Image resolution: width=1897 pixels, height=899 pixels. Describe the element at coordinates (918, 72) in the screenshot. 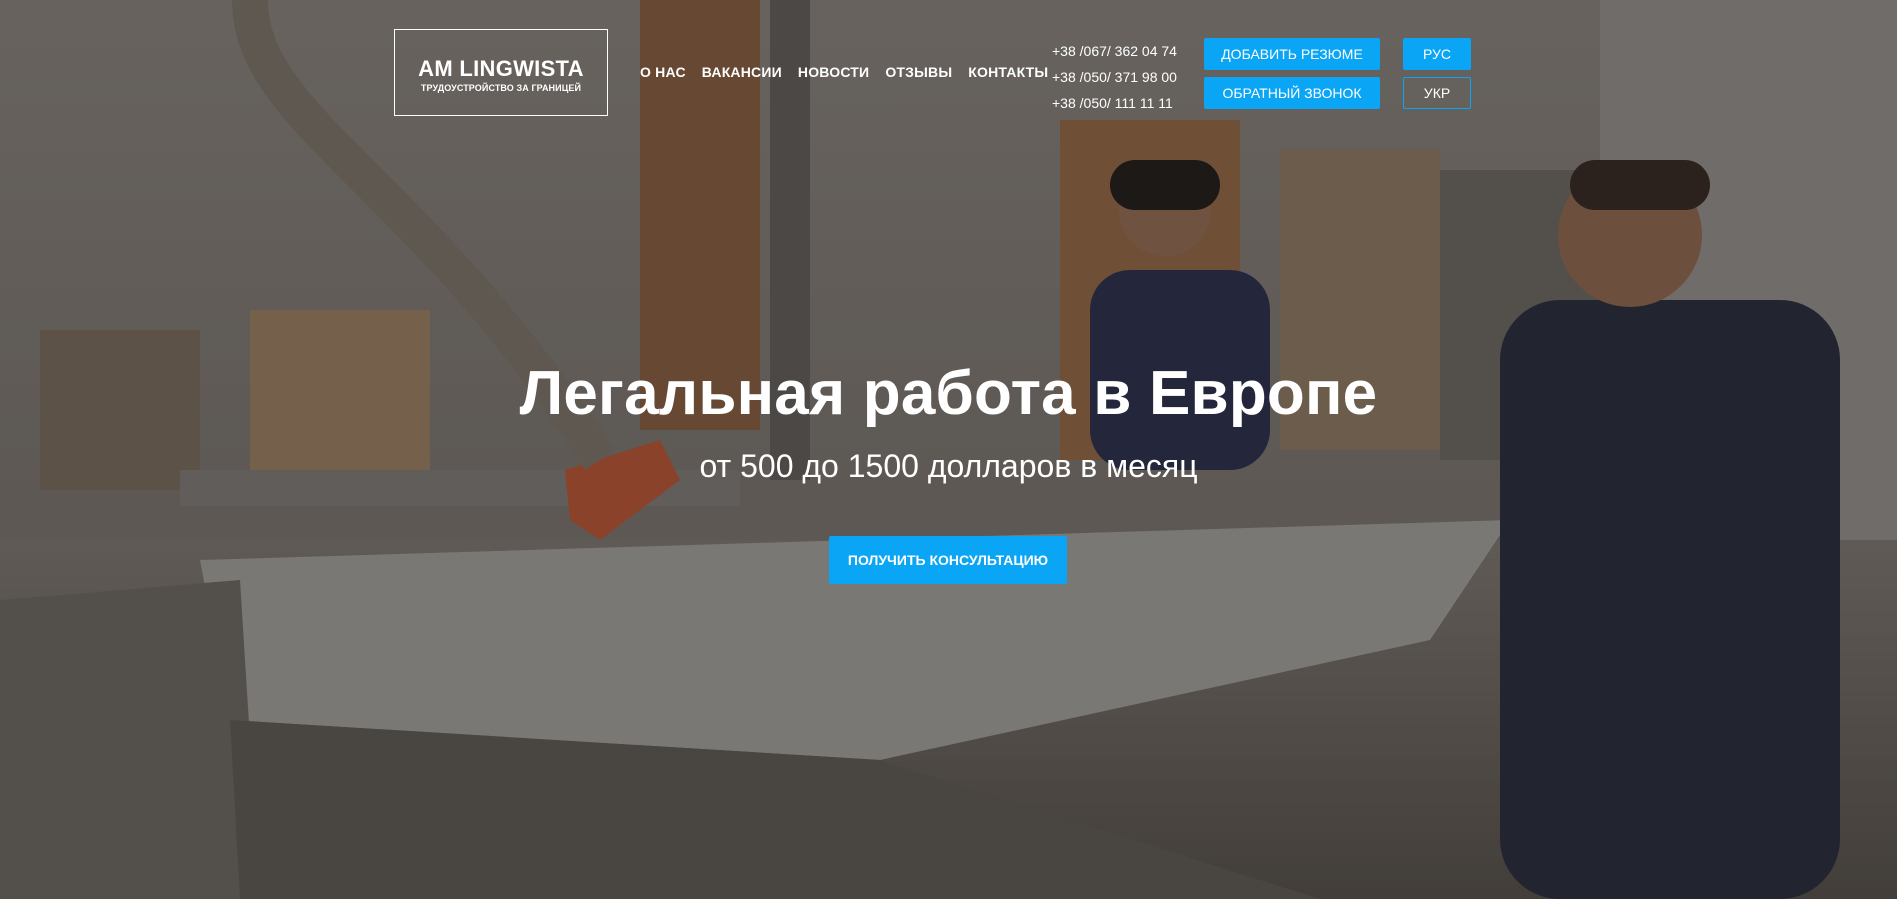

I see `nav-item-reviews: ОТЗЫВЫ` at that location.